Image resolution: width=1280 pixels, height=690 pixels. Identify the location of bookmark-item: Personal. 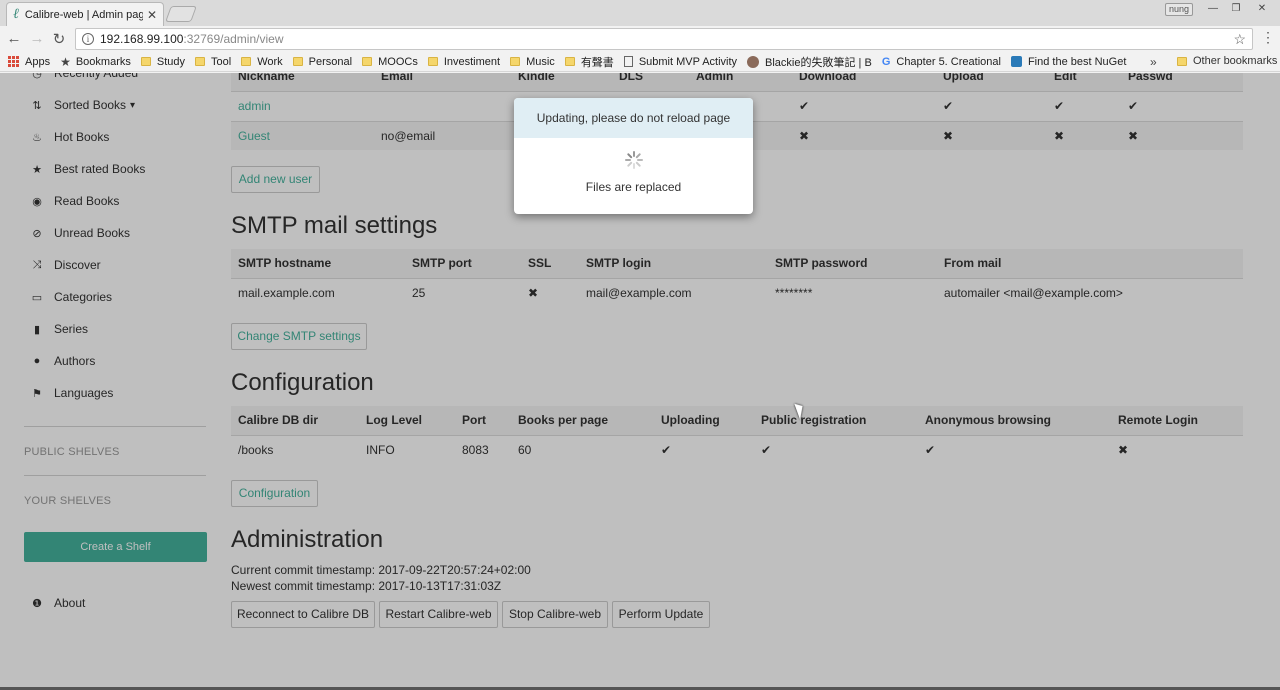
(322, 61).